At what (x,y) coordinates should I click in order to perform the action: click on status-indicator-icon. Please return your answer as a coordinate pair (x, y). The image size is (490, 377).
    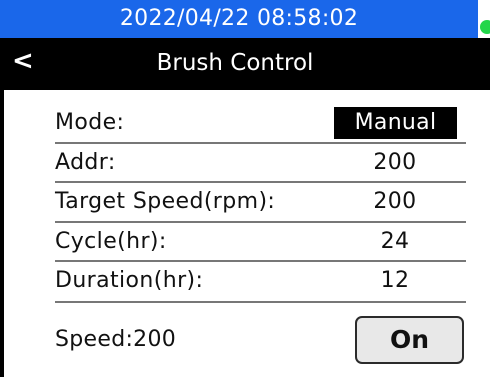
    Looking at the image, I should click on (485, 27).